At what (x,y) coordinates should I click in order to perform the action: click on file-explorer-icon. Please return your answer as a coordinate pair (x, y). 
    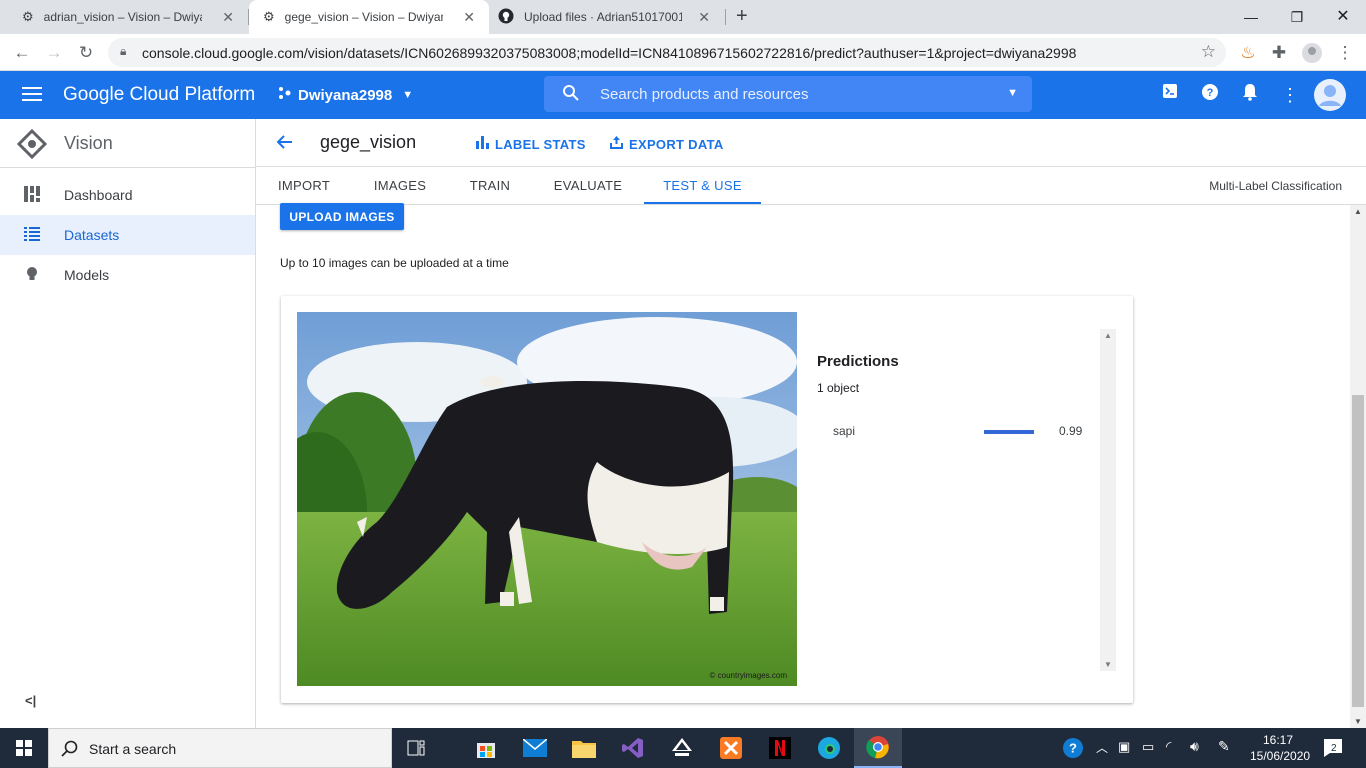
    Looking at the image, I should click on (584, 748).